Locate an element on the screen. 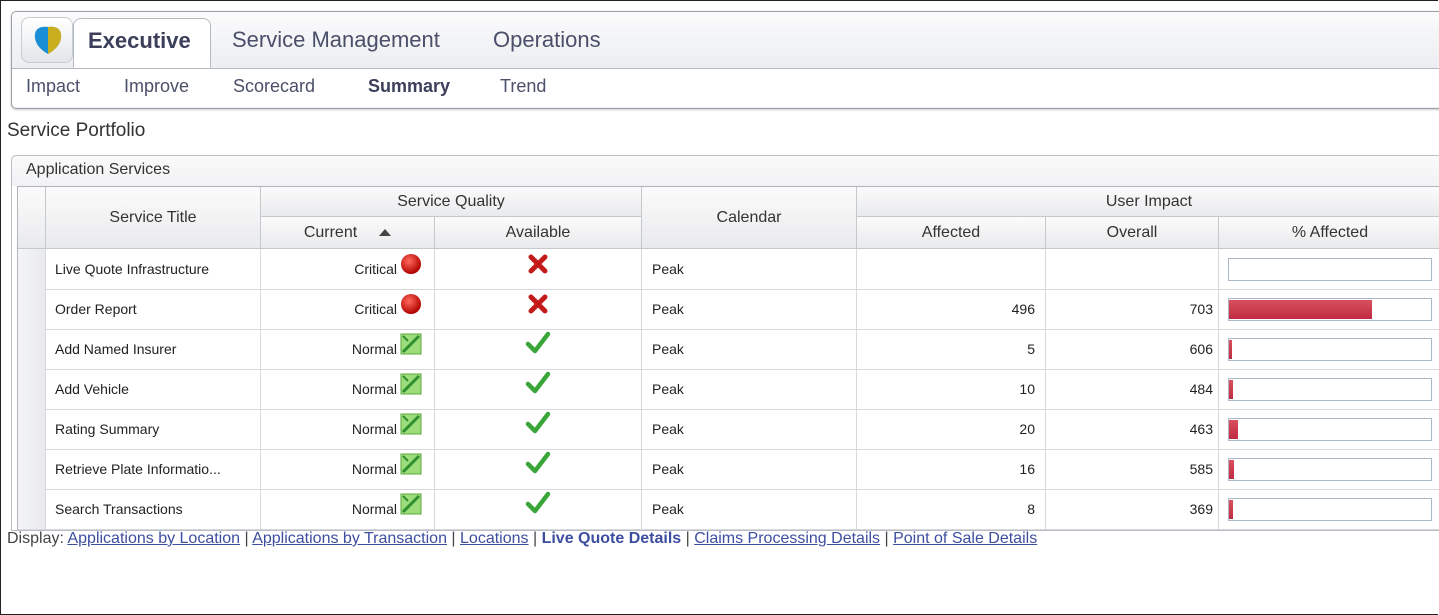 This screenshot has height=615, width=1439. link-locations: Locations is located at coordinates (494, 538).